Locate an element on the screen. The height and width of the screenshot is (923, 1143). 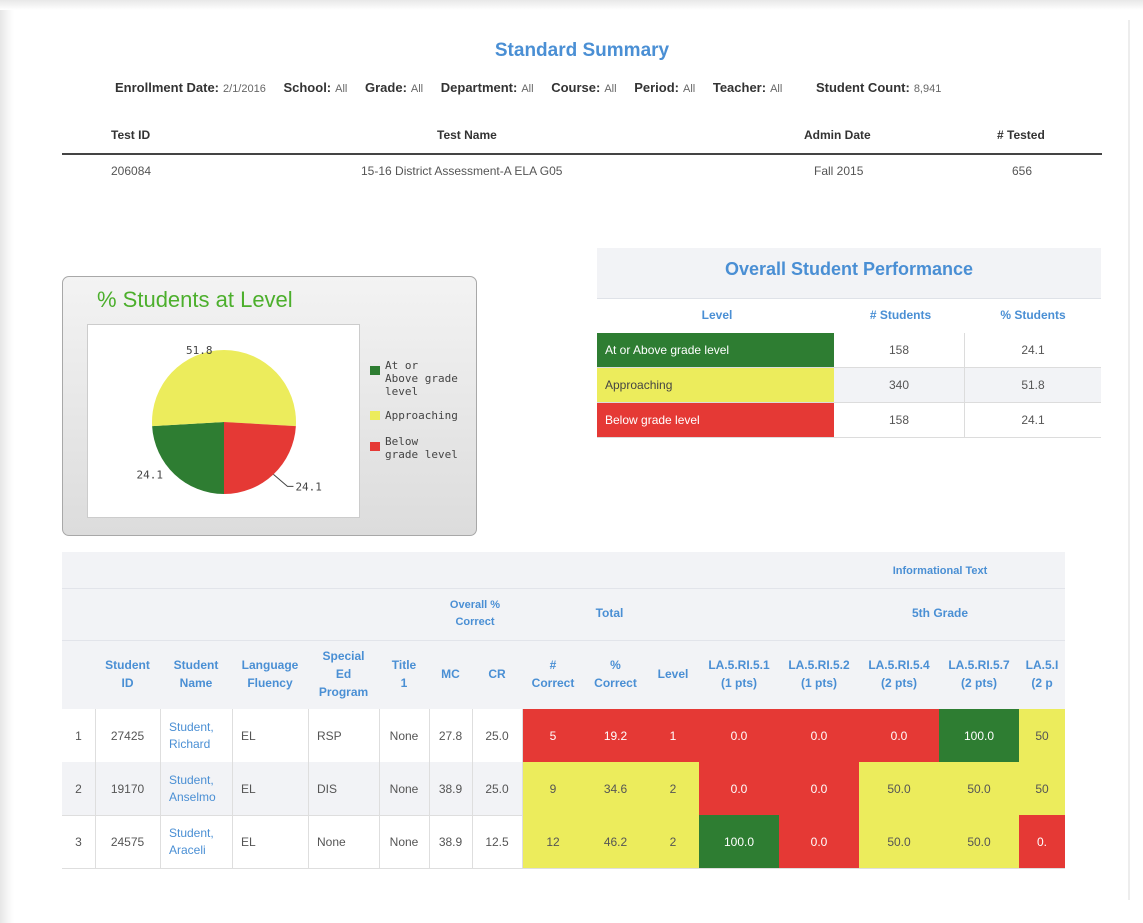
table-cell: 27425 is located at coordinates (127, 735).